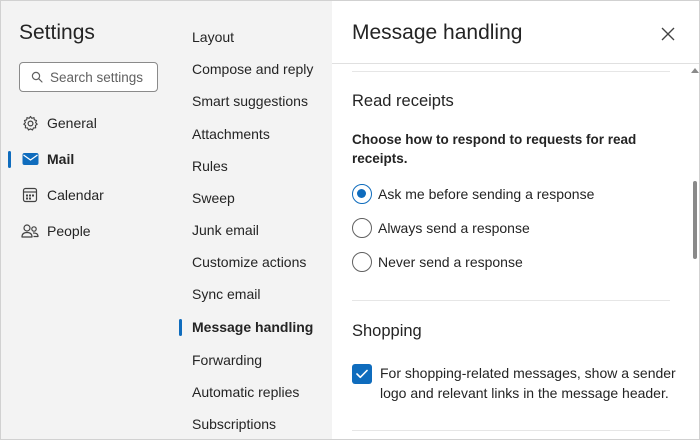 The width and height of the screenshot is (700, 440). What do you see at coordinates (72, 123) in the screenshot?
I see `nav-label-general: General` at bounding box center [72, 123].